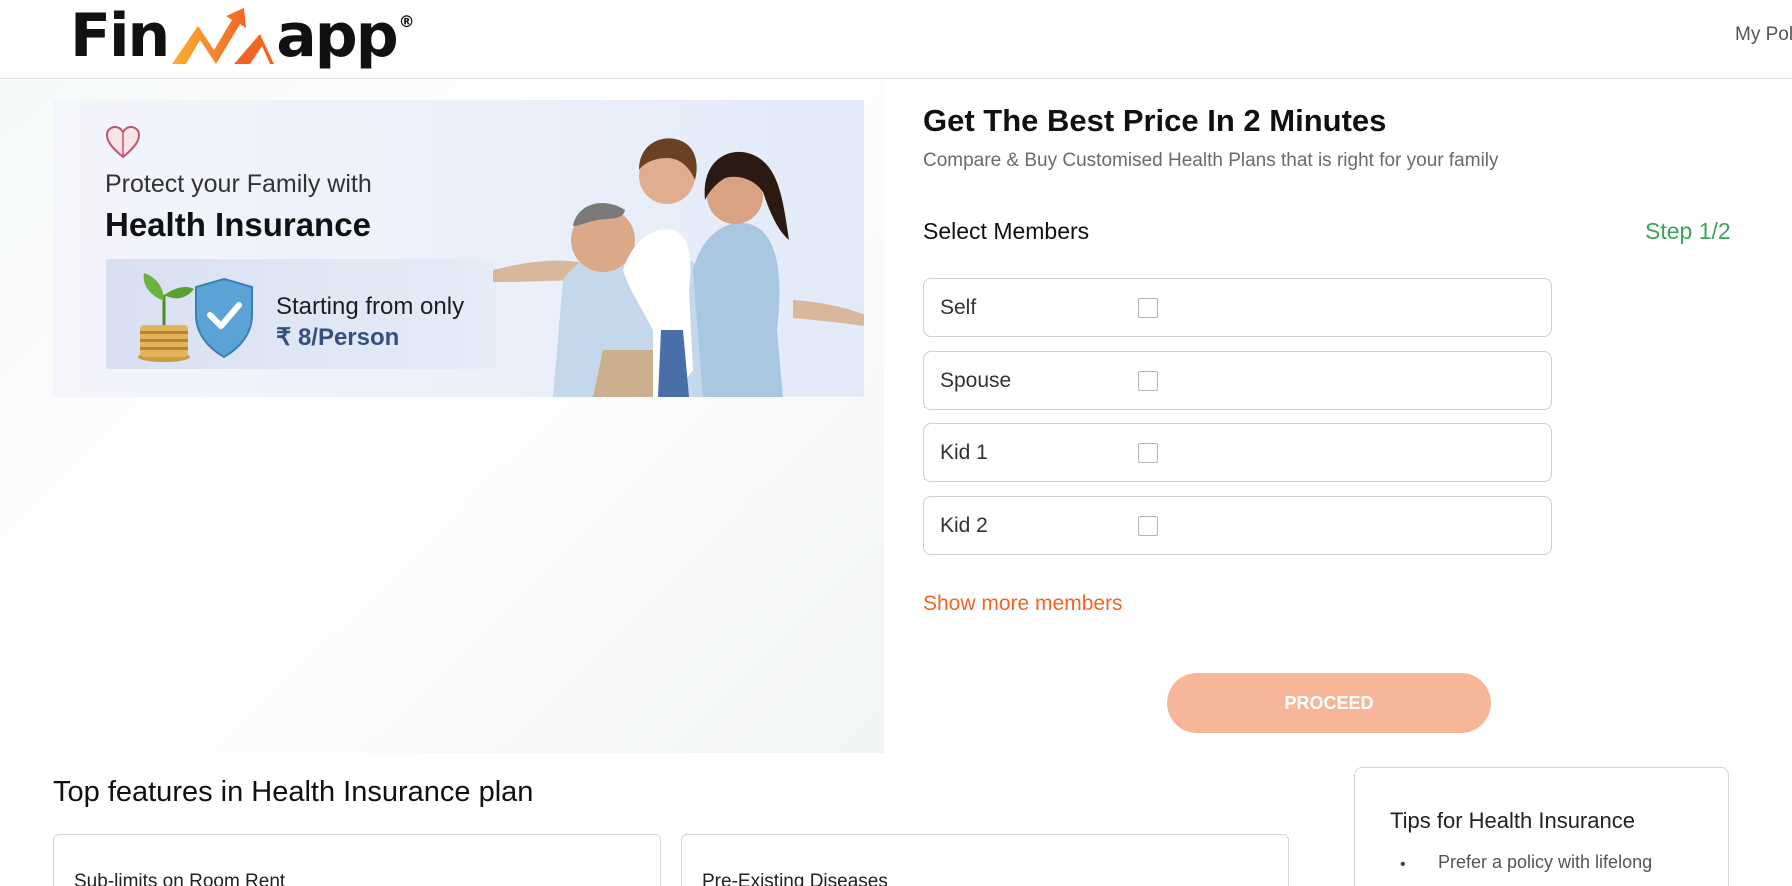 The width and height of the screenshot is (1792, 886). I want to click on member-label: Kid 2, so click(964, 525).